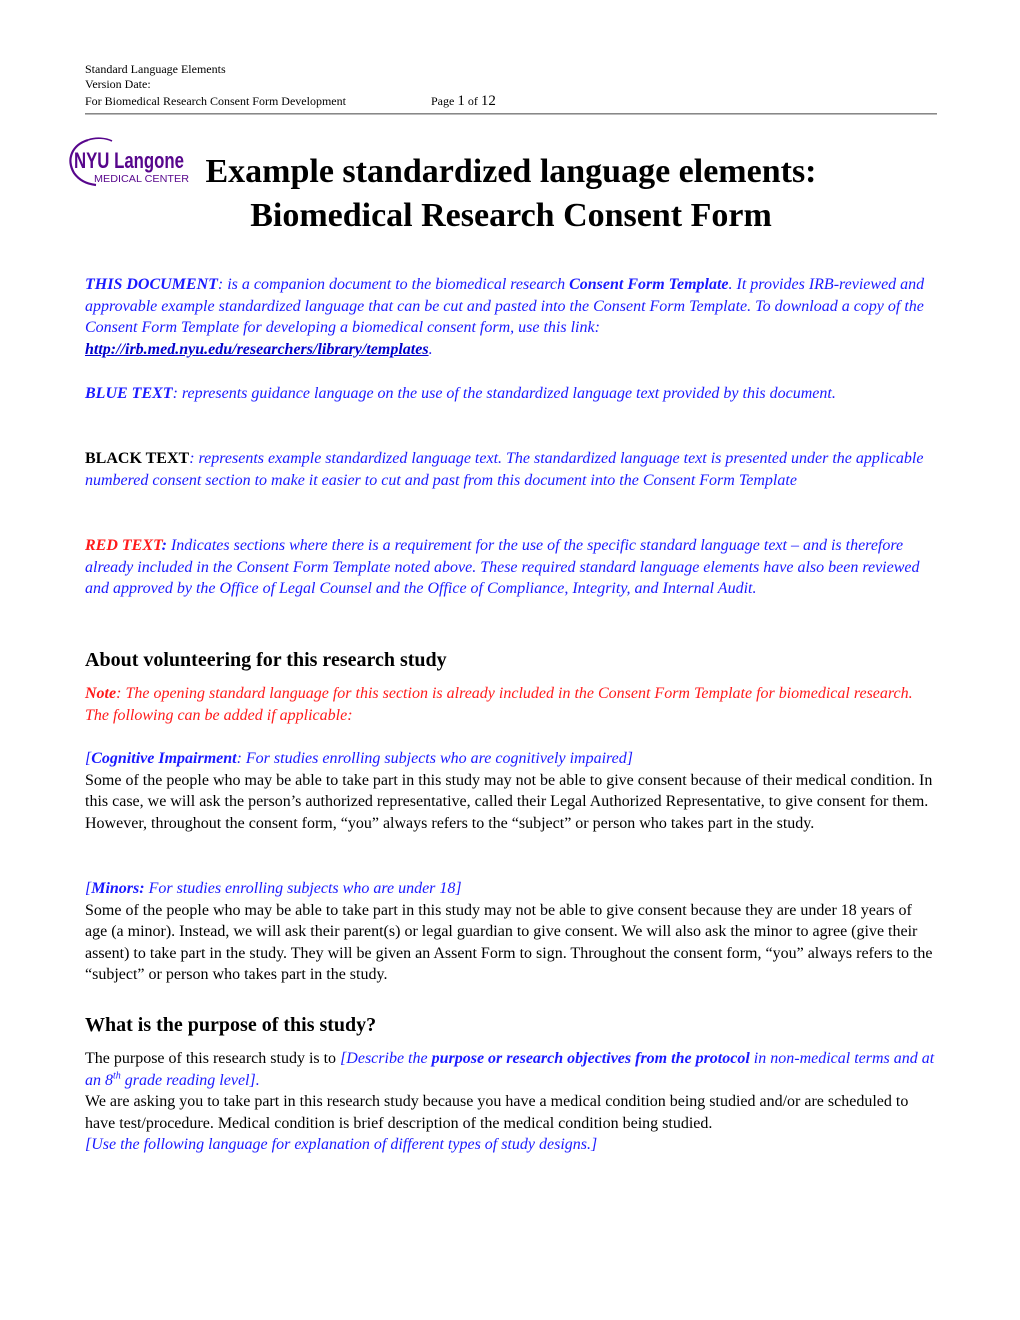 This screenshot has height=1320, width=1020. What do you see at coordinates (101, 693) in the screenshot?
I see `note-label: Note` at bounding box center [101, 693].